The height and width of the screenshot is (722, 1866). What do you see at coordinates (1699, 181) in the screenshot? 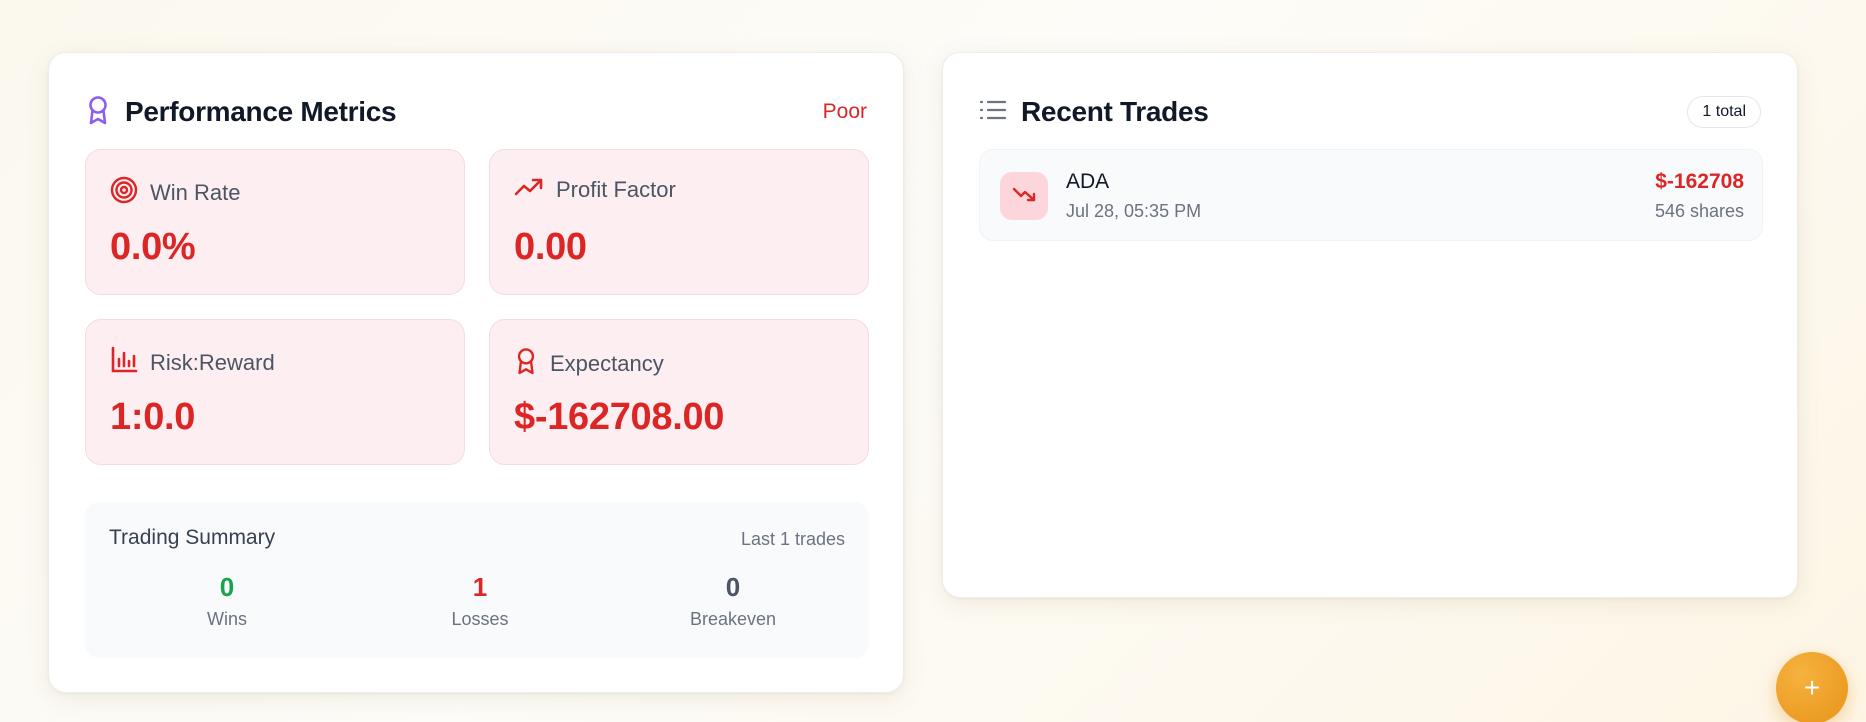
I see `trade-pnl: $-162708` at bounding box center [1699, 181].